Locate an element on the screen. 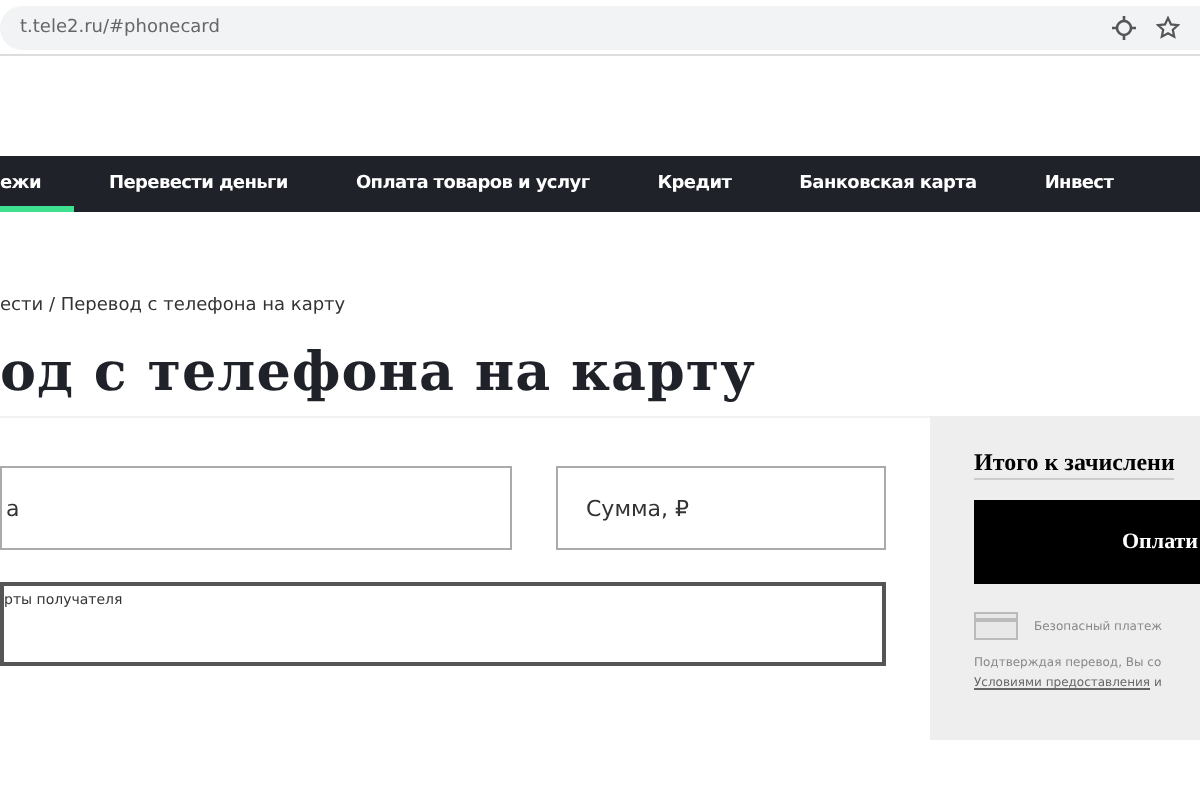  nav-tab: Оплата товаров и услуг is located at coordinates (472, 184).